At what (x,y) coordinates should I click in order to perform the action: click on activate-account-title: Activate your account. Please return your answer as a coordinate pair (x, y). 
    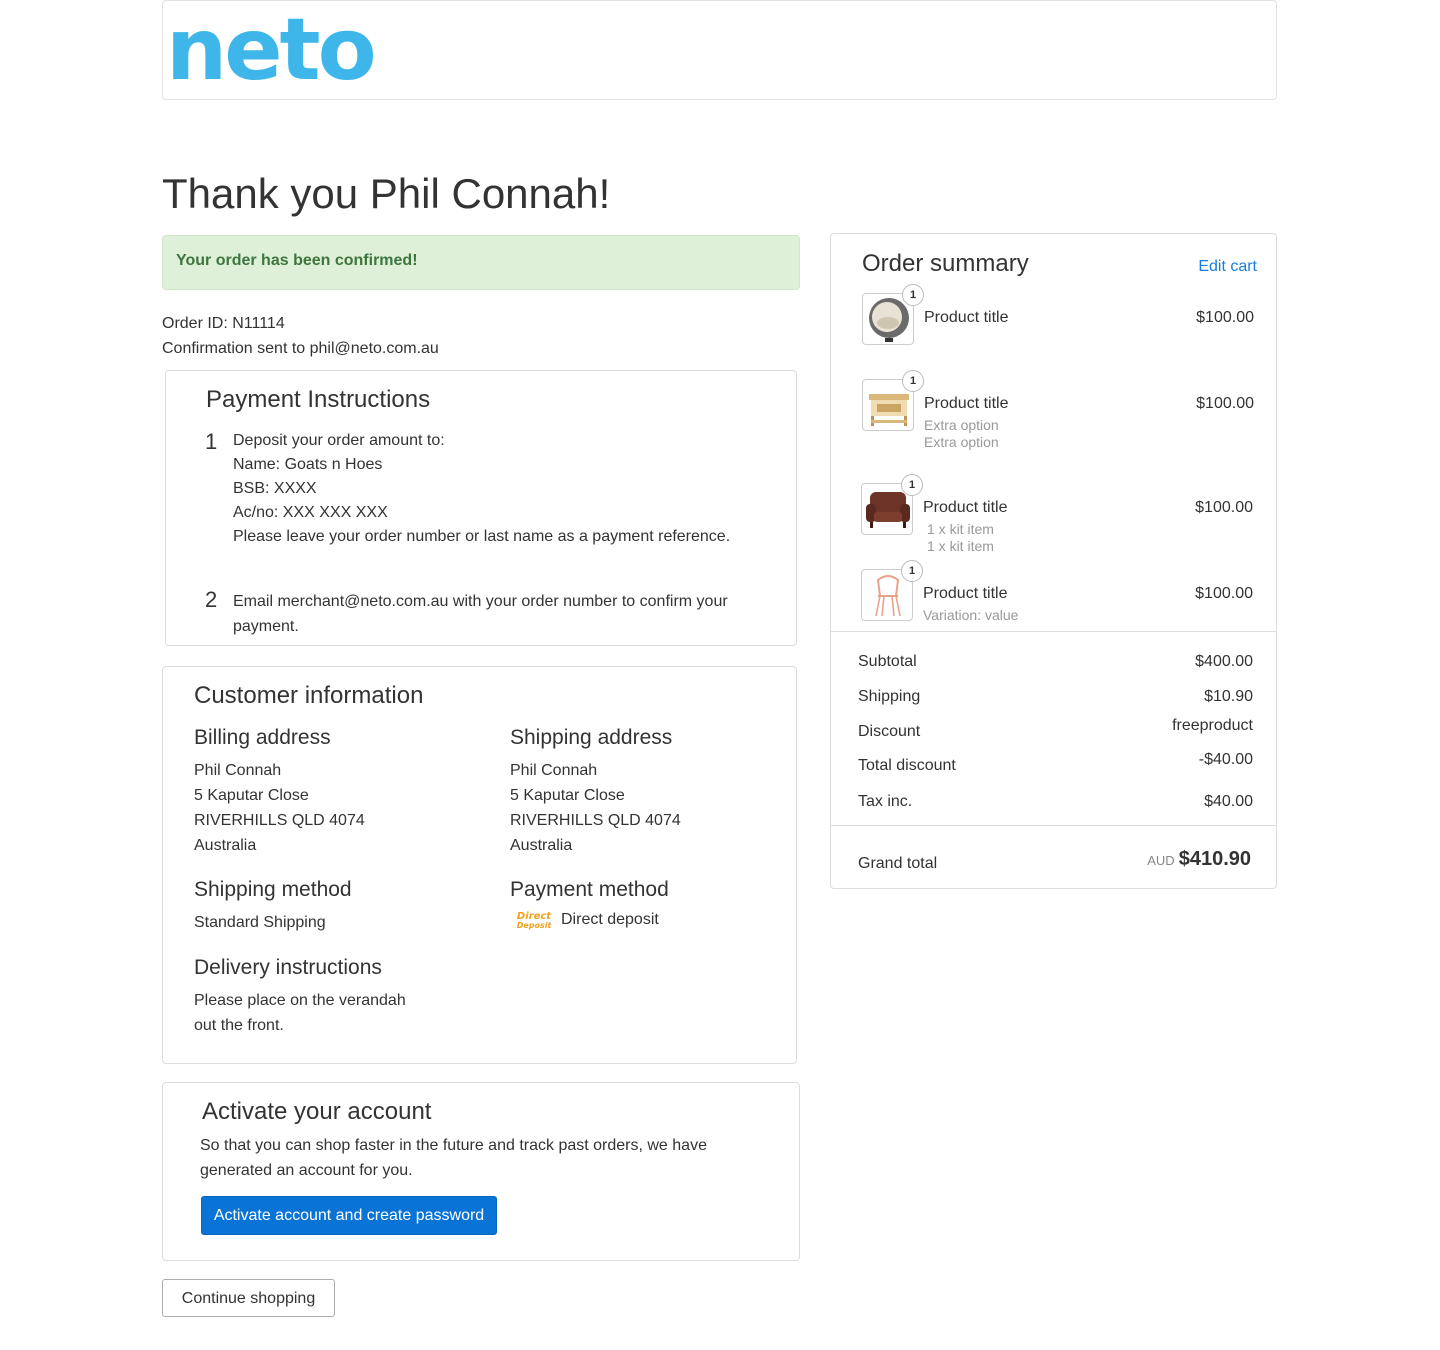
    Looking at the image, I should click on (317, 1111).